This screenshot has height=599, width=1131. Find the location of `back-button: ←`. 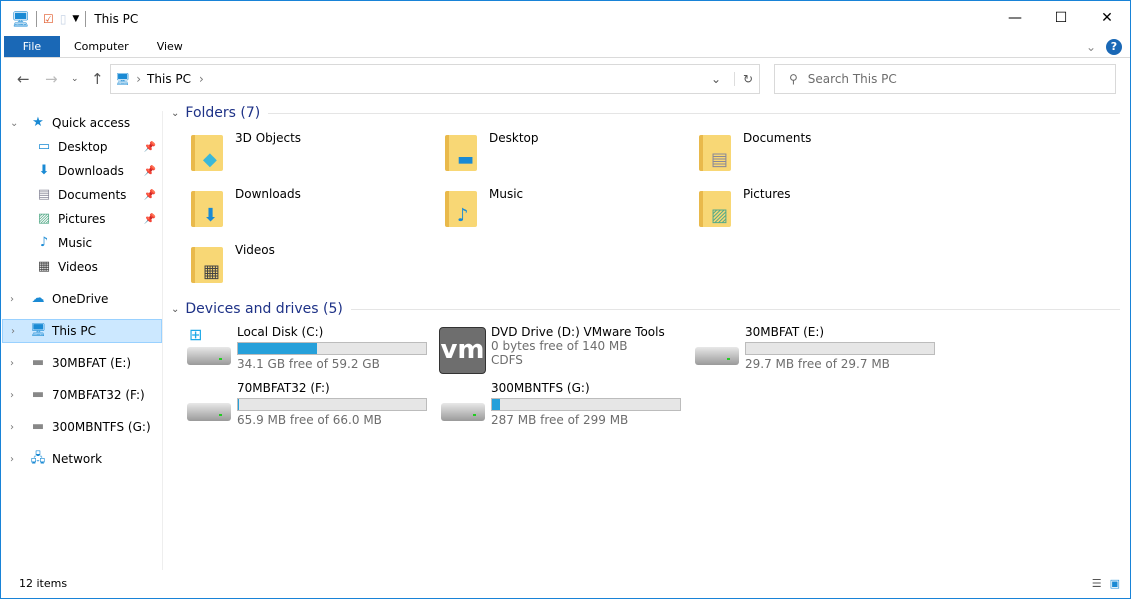

back-button: ← is located at coordinates (23, 79).